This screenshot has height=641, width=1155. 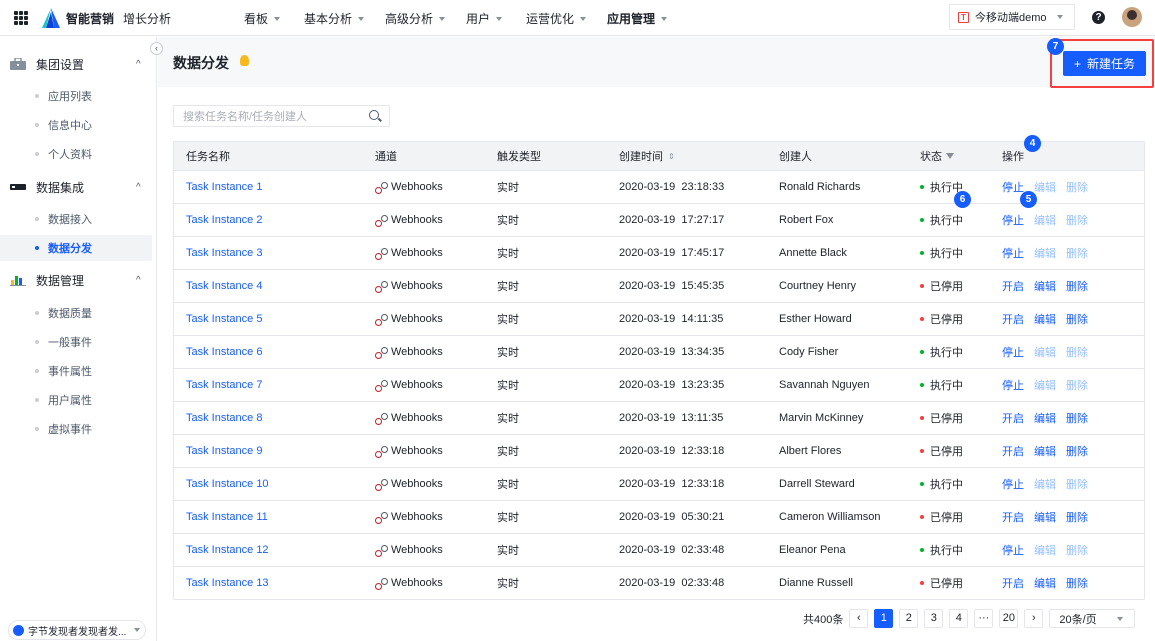 What do you see at coordinates (1098, 17) in the screenshot?
I see `help-icon: ?` at bounding box center [1098, 17].